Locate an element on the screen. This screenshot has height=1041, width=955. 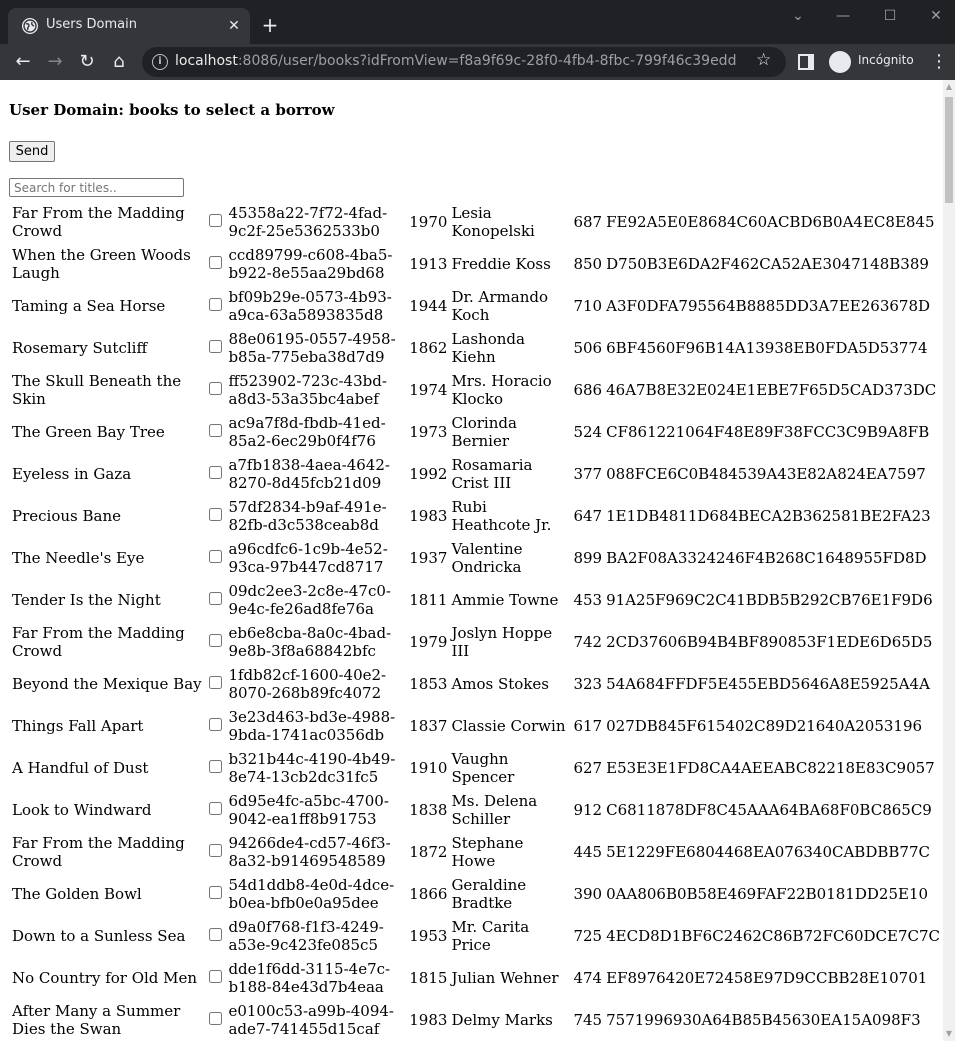
book-author: Lesia Konopelski is located at coordinates (493, 222).